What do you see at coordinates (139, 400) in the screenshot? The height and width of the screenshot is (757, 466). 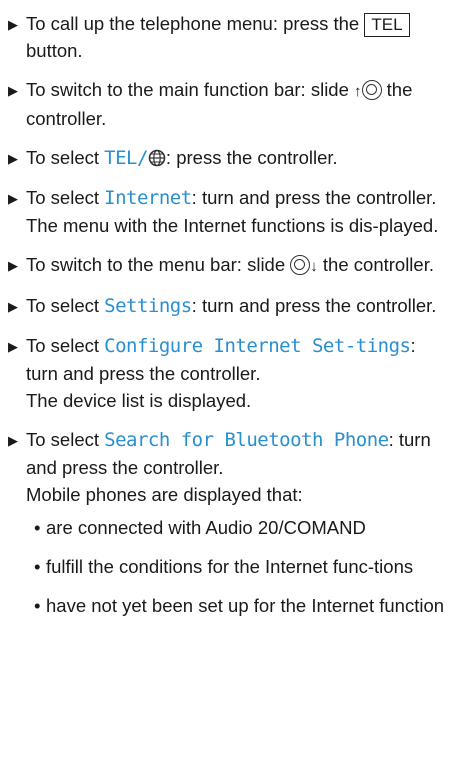 I see `step-result: The device list is displayed.` at bounding box center [139, 400].